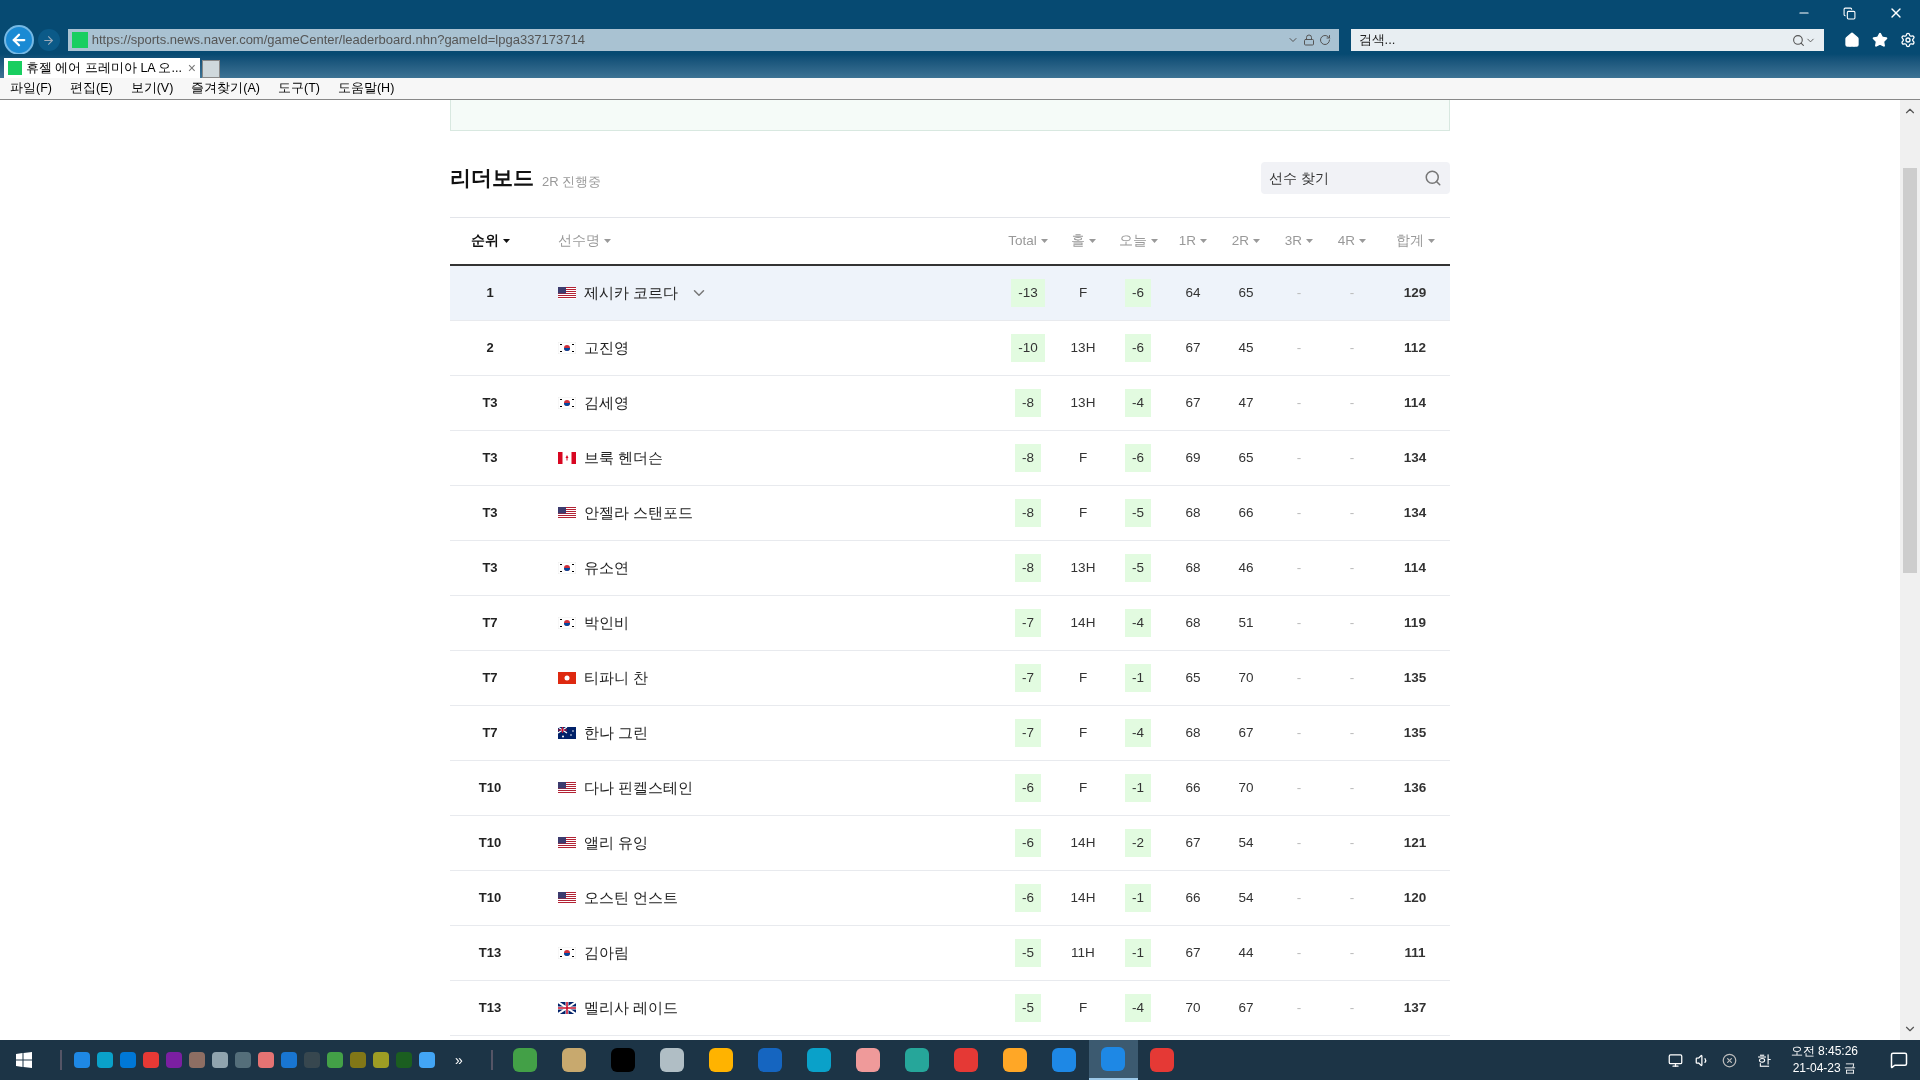  I want to click on favorites-icon, so click(1880, 40).